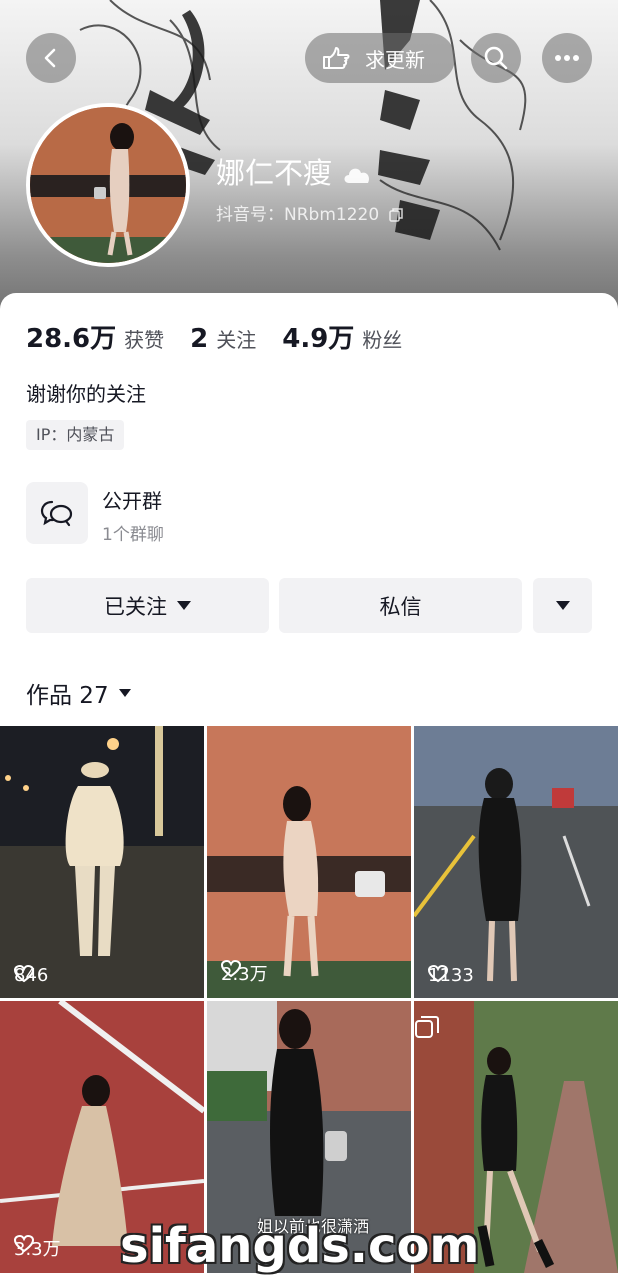  What do you see at coordinates (357, 175) in the screenshot?
I see `cloud-icon` at bounding box center [357, 175].